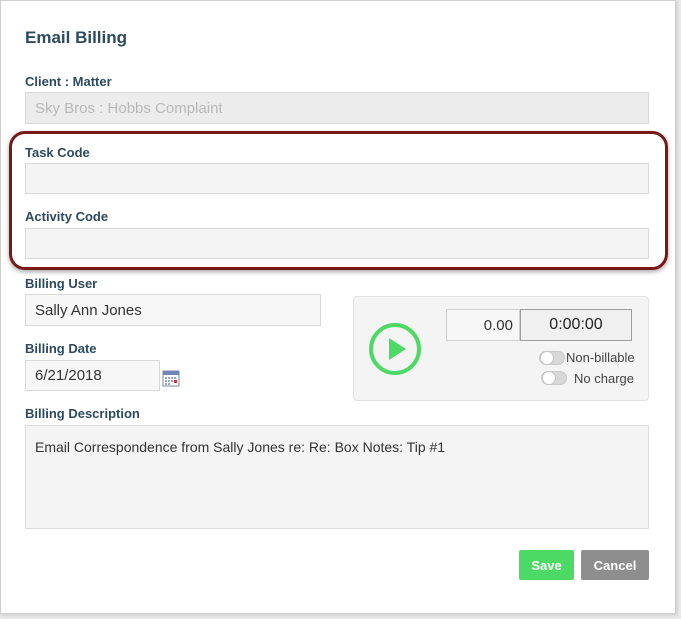  What do you see at coordinates (92, 375) in the screenshot?
I see `billing-date-field: 6/21/2018` at bounding box center [92, 375].